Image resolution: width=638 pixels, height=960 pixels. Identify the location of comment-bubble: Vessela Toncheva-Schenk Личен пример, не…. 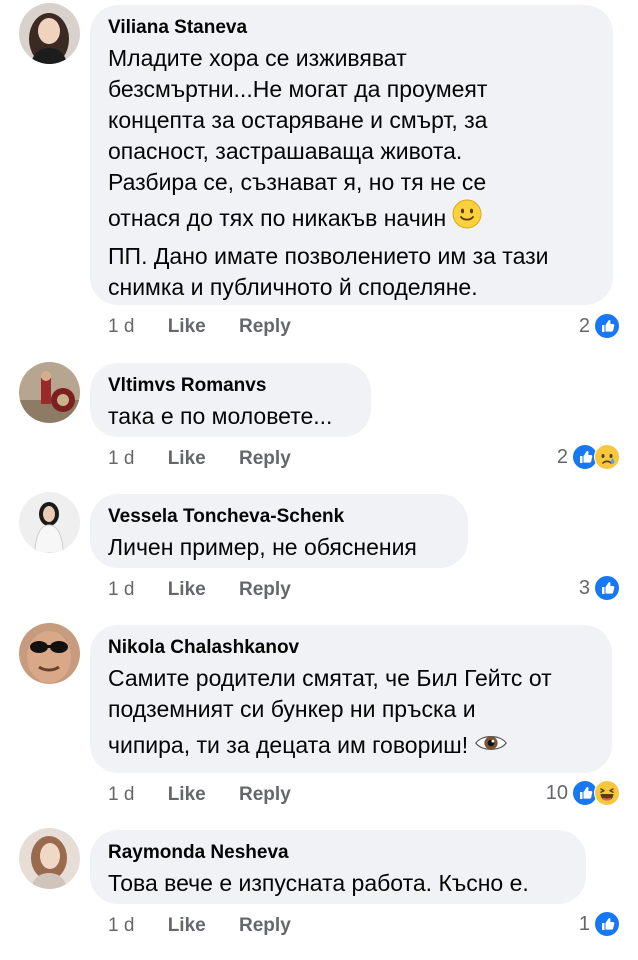
(279, 531).